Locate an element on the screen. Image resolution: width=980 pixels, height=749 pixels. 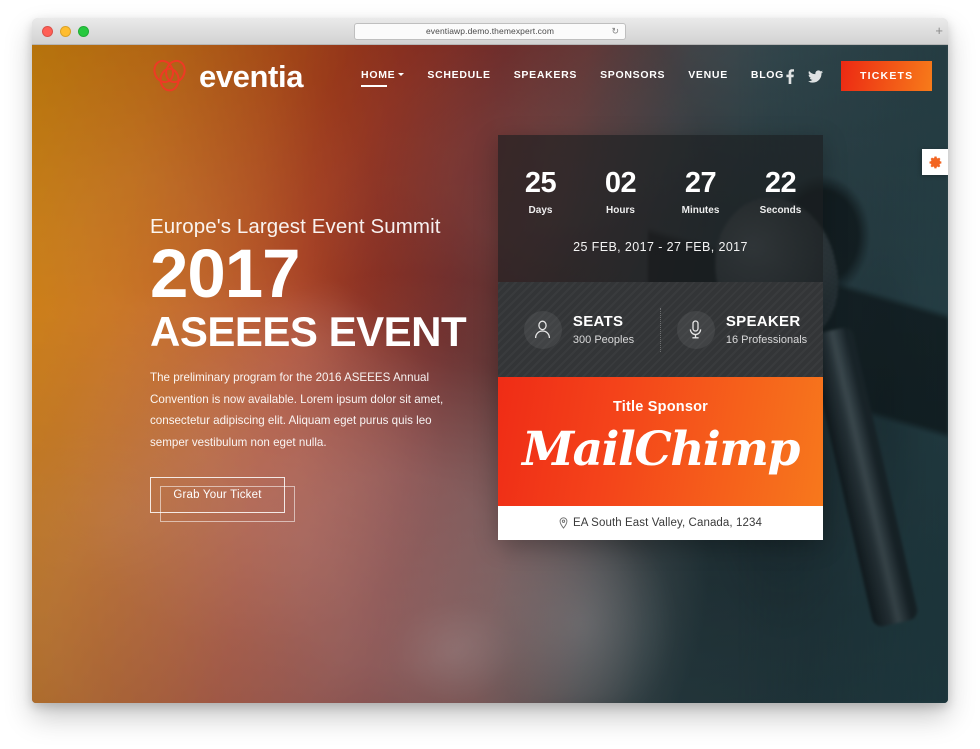
settings-tab-button is located at coordinates (935, 162).